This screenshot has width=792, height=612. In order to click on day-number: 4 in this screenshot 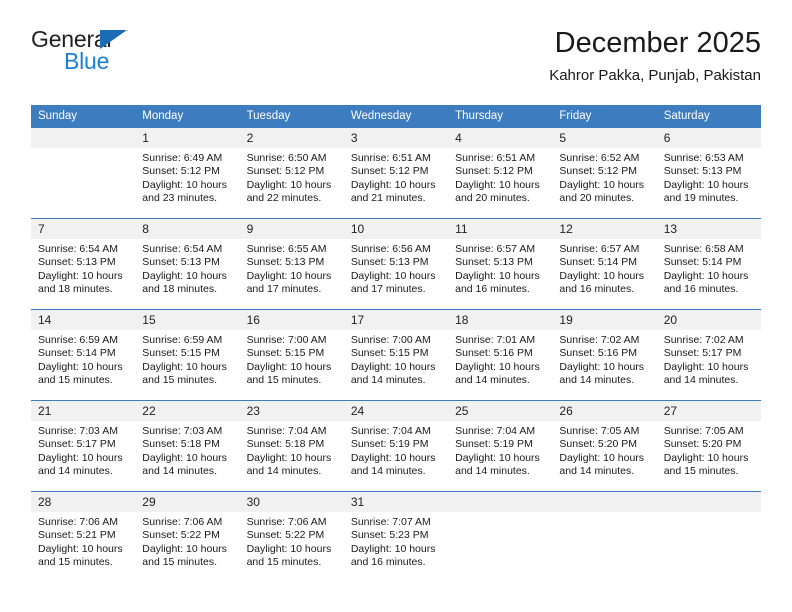, I will do `click(500, 138)`.